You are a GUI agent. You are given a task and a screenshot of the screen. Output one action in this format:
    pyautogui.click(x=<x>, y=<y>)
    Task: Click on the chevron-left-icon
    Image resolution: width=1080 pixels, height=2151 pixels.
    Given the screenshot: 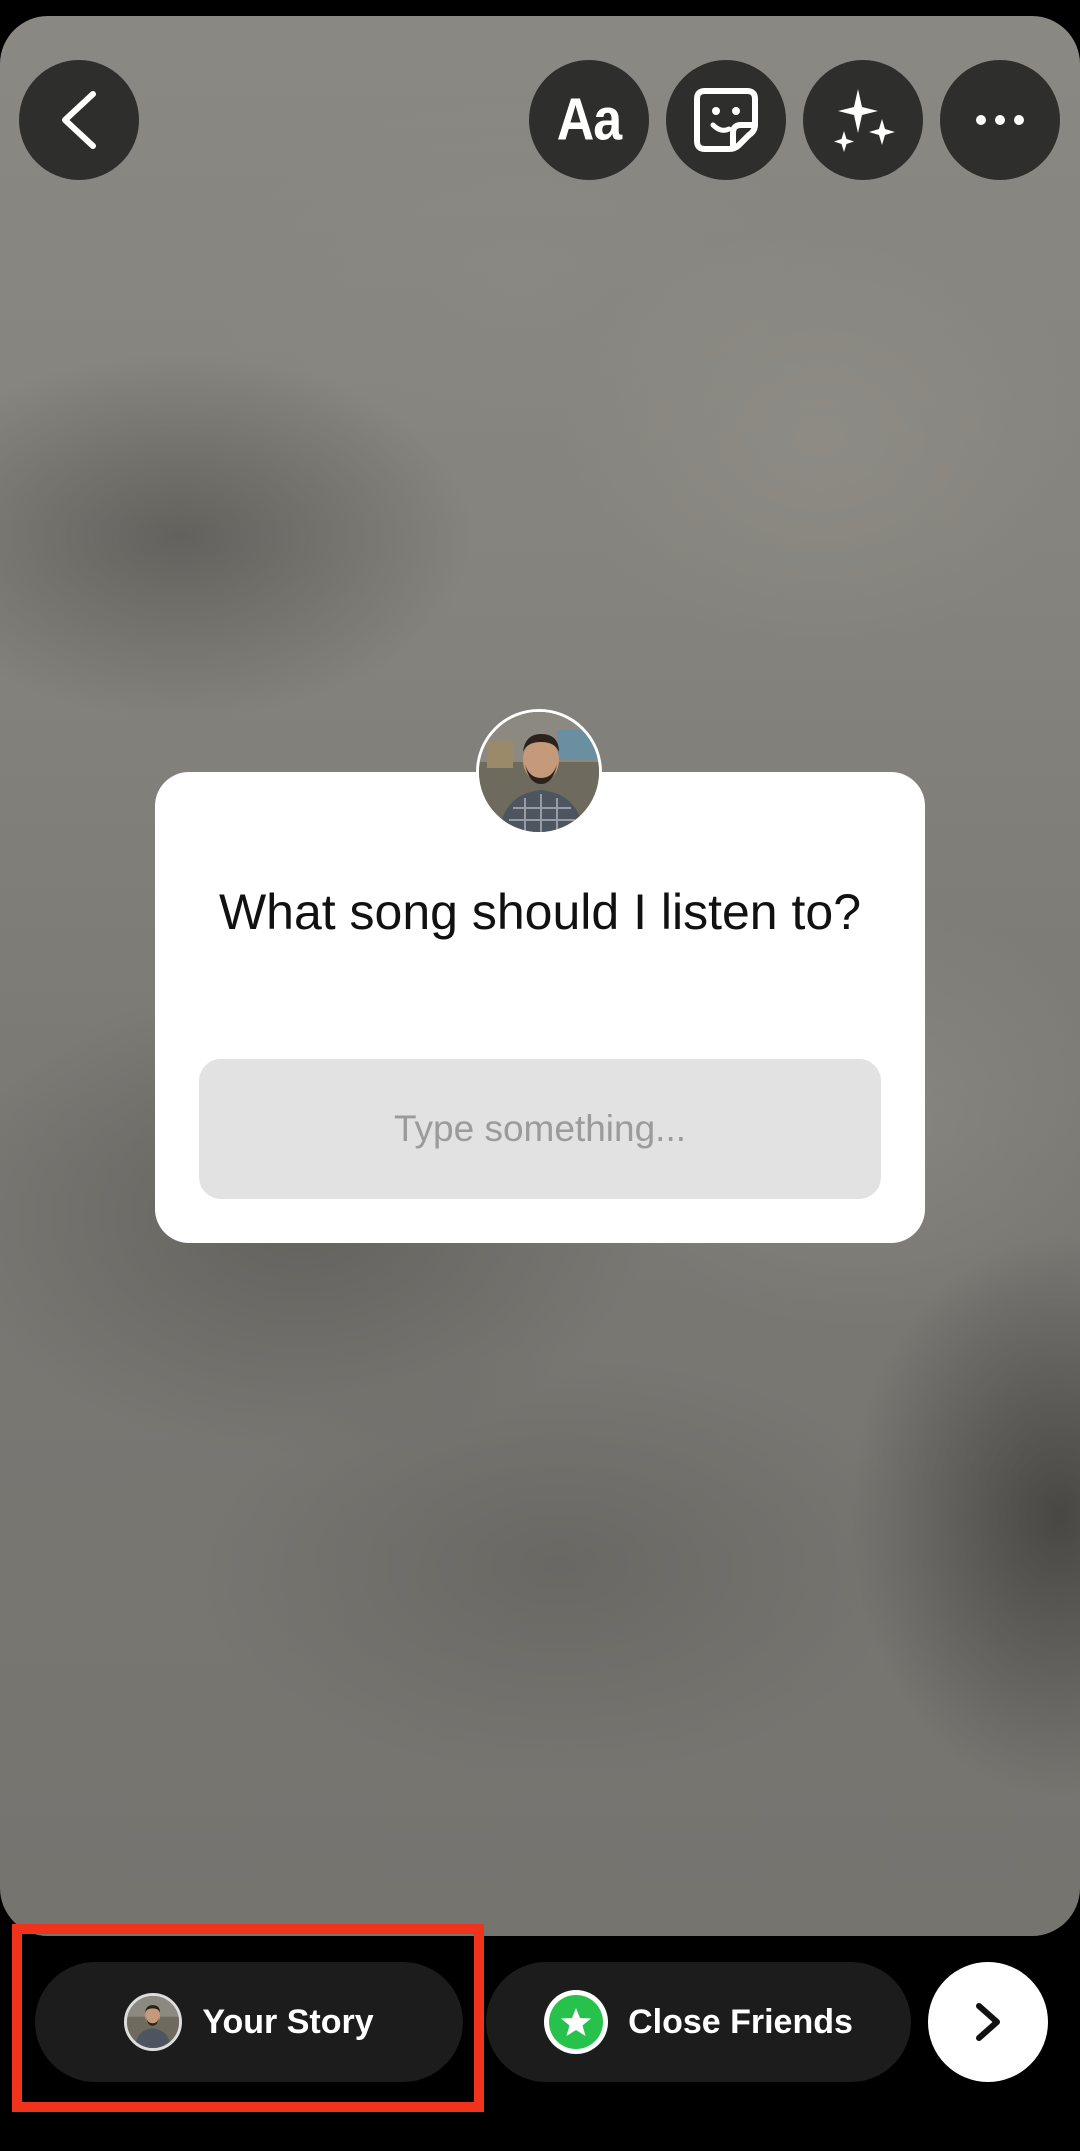 What is the action you would take?
    pyautogui.click(x=79, y=120)
    